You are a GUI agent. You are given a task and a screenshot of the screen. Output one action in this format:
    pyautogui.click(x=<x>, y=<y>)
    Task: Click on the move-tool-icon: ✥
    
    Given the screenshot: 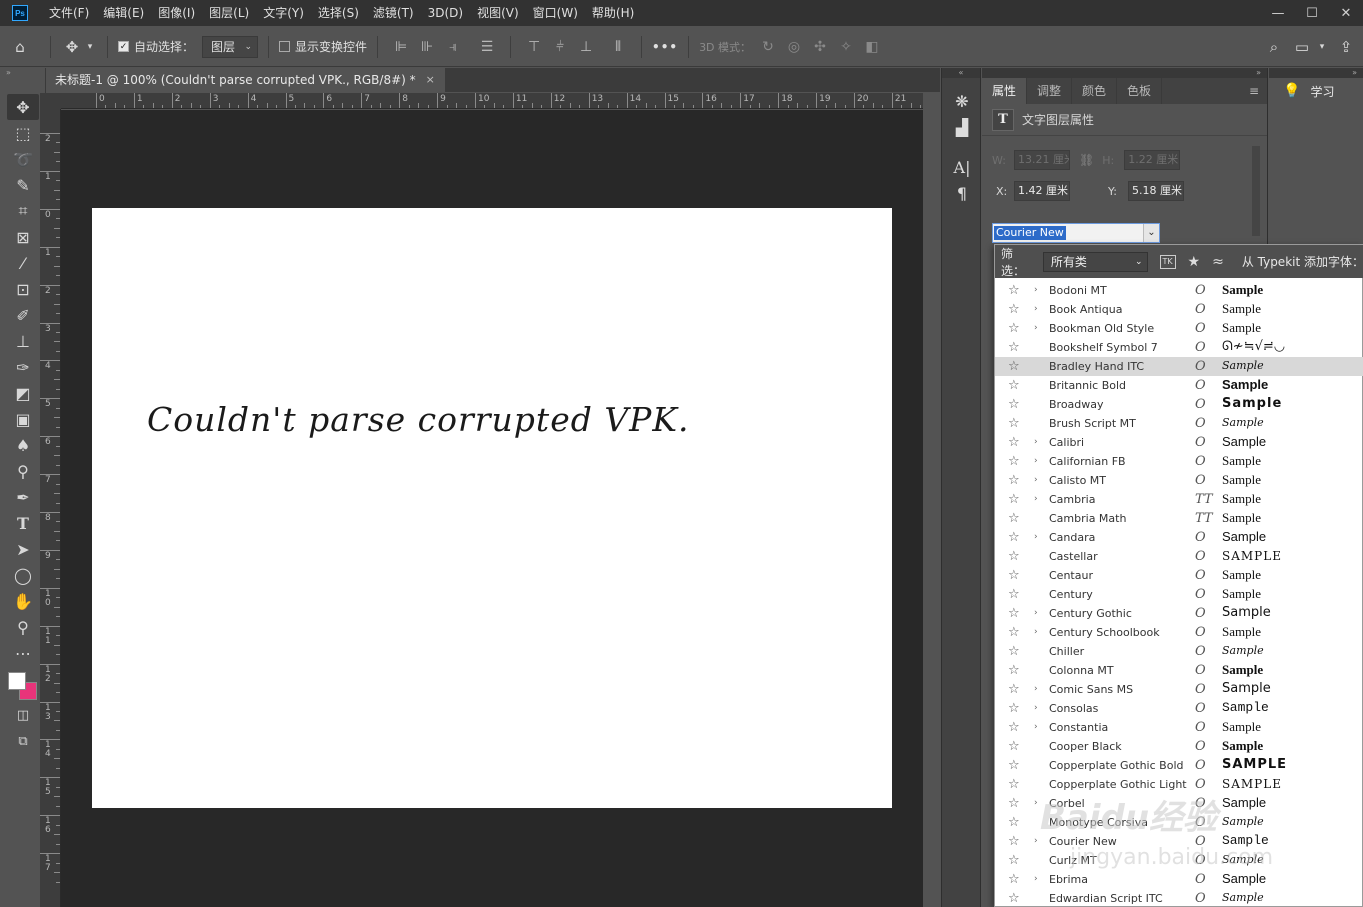 What is the action you would take?
    pyautogui.click(x=23, y=107)
    